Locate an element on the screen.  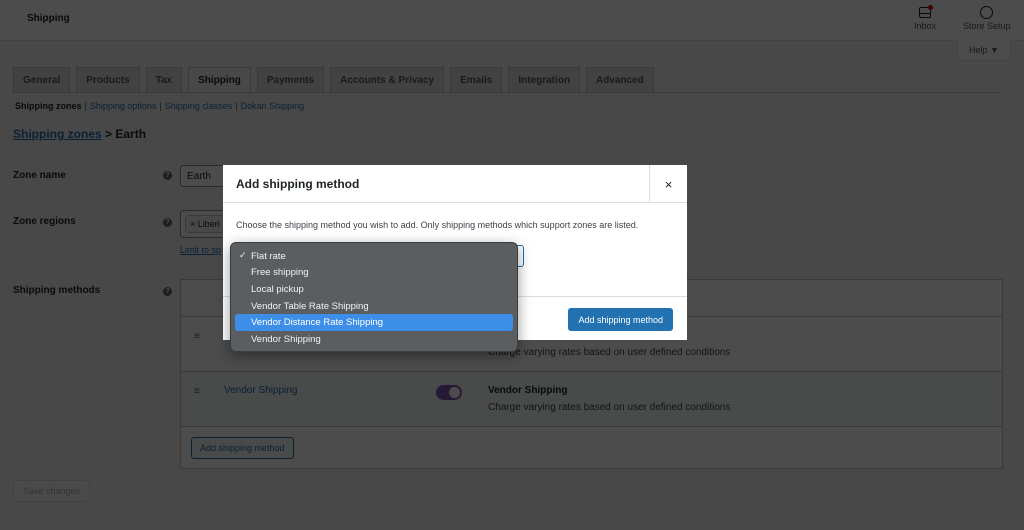
modal-header: Add shipping method × is located at coordinates (455, 184).